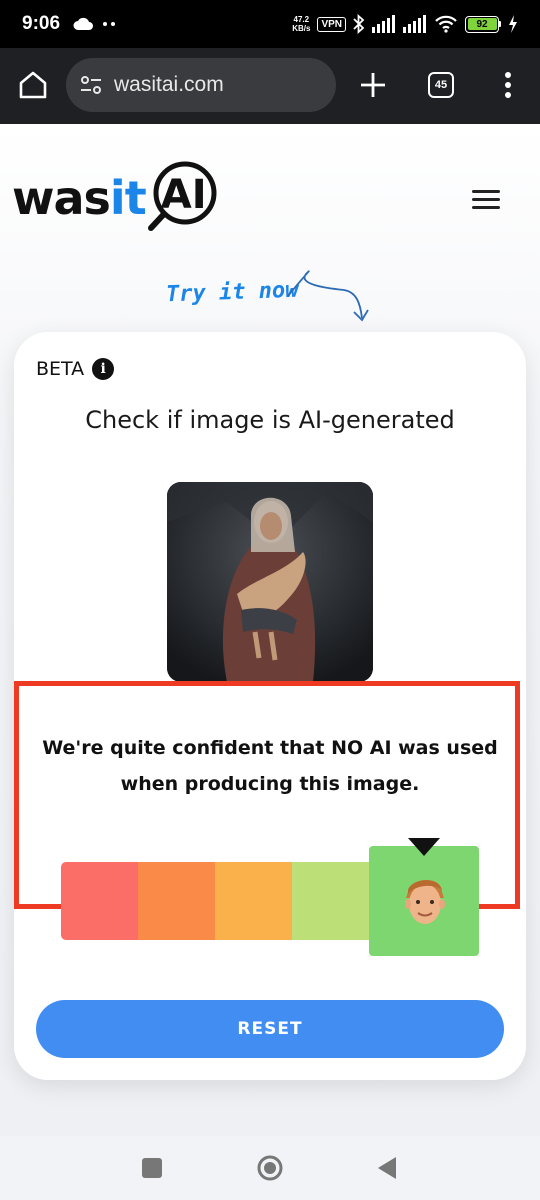  I want to click on reset-button: RESET, so click(270, 1029).